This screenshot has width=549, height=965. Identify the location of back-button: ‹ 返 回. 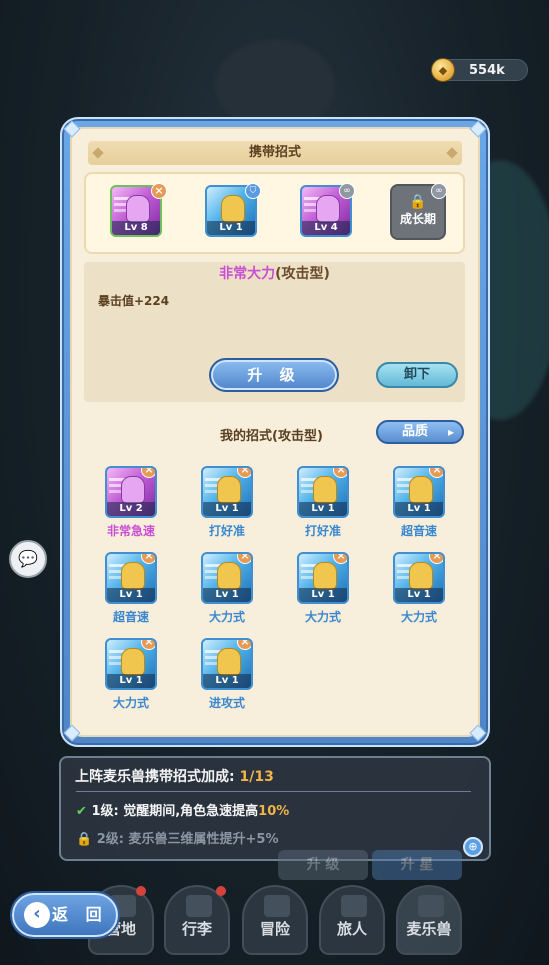
(65, 915).